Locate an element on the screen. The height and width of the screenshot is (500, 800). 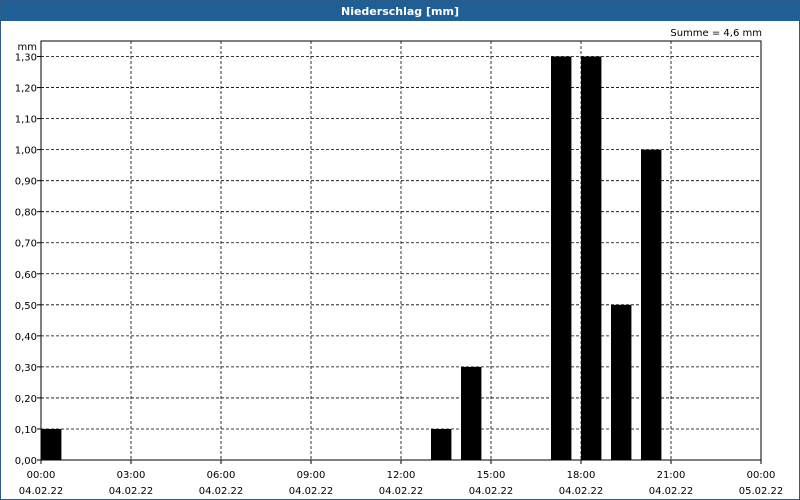
x-tick-date: 05.02.22 is located at coordinates (761, 491).